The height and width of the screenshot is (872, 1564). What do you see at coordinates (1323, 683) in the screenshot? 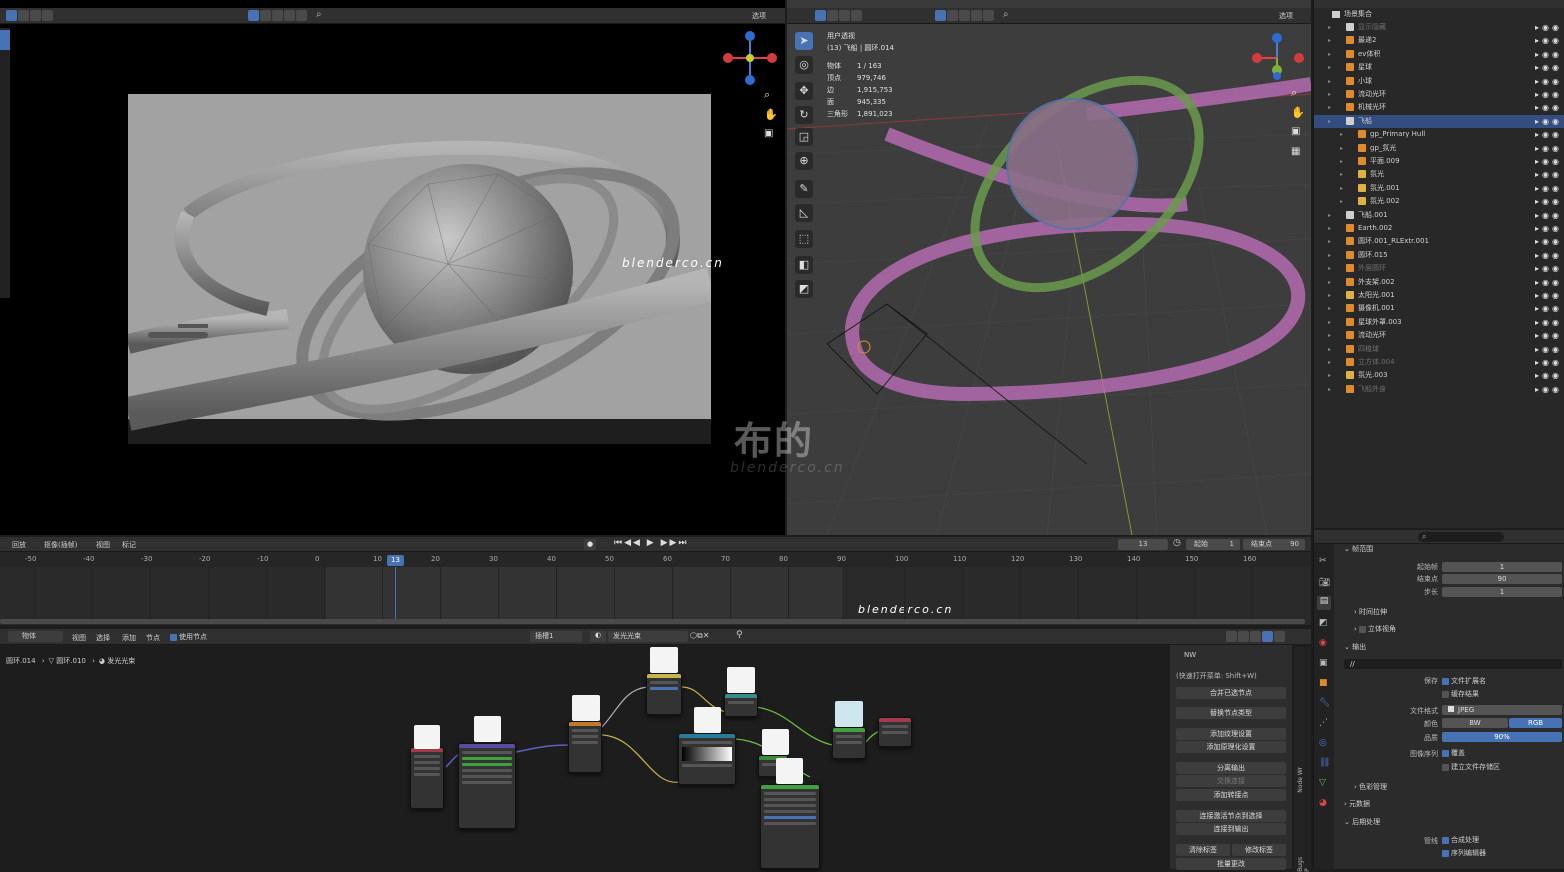
I see `object-tab-icon: ■` at bounding box center [1323, 683].